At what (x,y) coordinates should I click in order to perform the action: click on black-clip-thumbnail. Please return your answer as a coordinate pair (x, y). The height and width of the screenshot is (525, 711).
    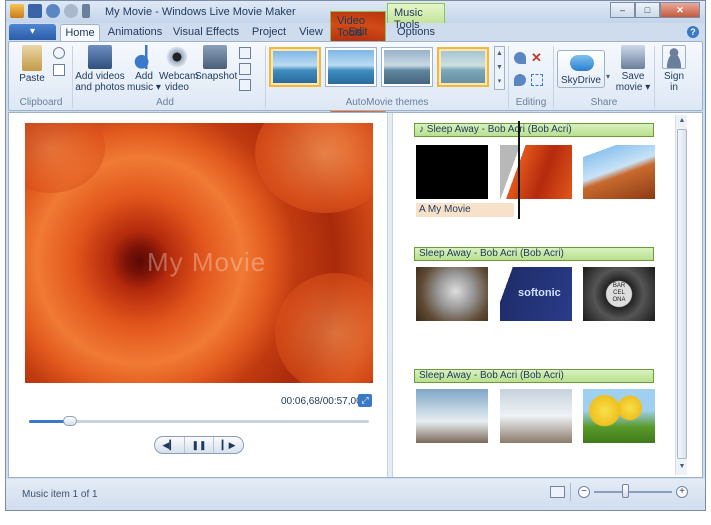
    Looking at the image, I should click on (452, 172).